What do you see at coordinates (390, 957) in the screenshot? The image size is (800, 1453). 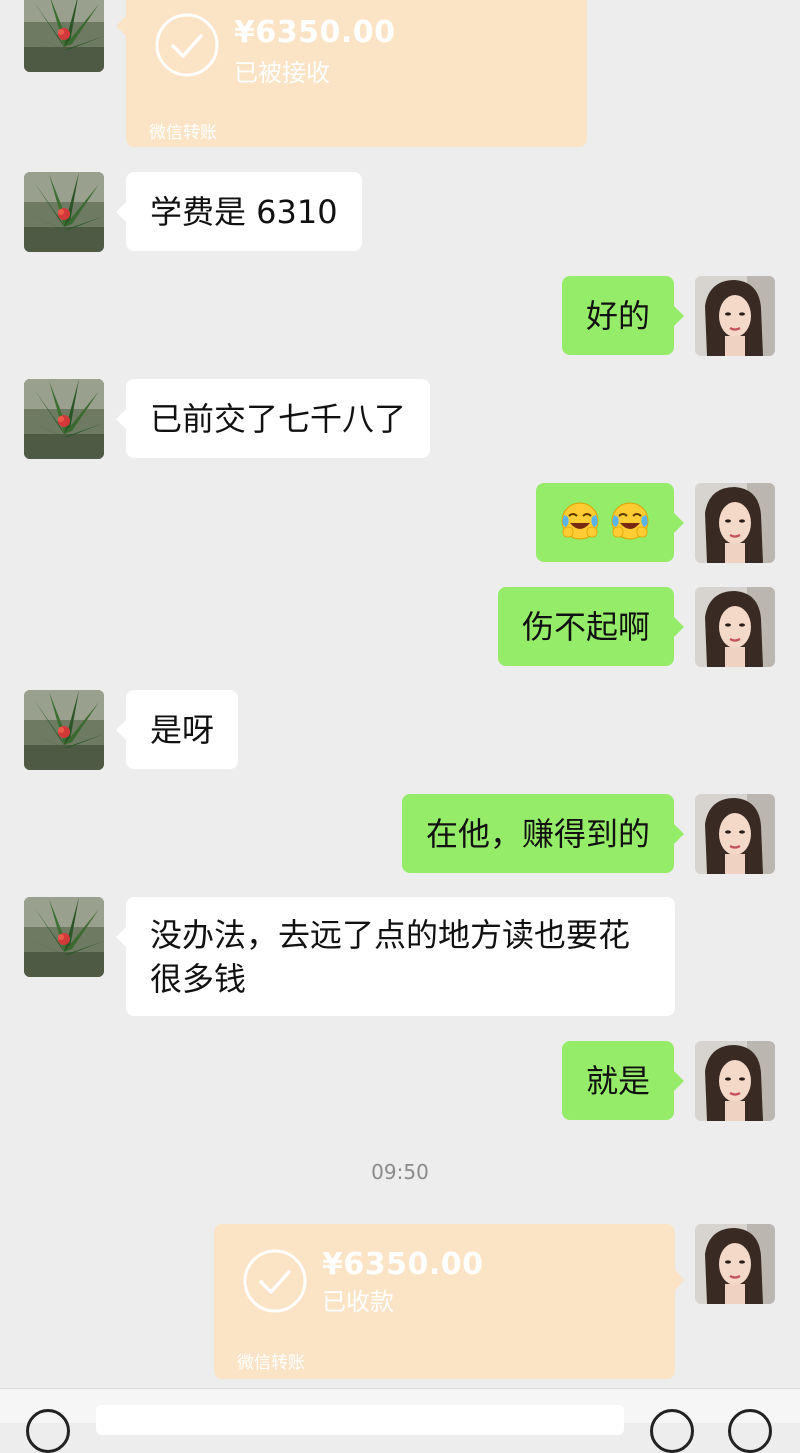 I see `message-text: 没办法，去远了点的地方读也要花很多钱` at bounding box center [390, 957].